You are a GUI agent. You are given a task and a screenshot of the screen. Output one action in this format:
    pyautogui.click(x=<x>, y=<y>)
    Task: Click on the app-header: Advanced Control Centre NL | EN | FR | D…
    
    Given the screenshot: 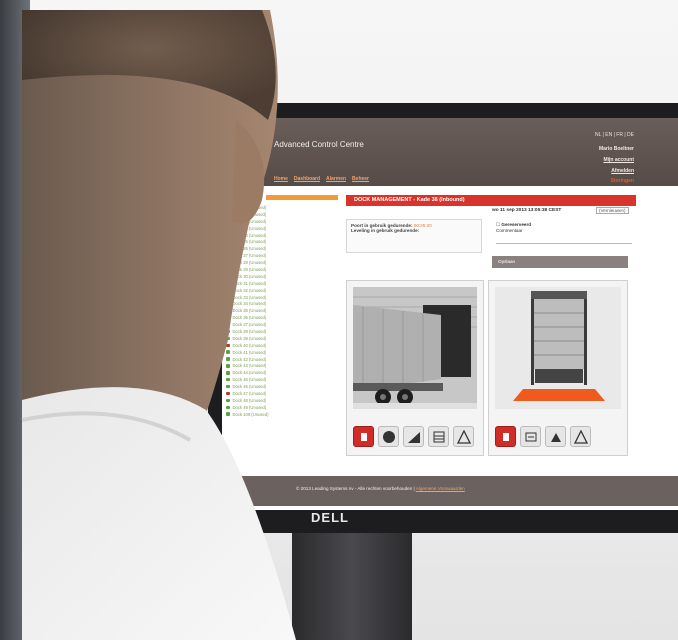 What is the action you would take?
    pyautogui.click(x=450, y=152)
    